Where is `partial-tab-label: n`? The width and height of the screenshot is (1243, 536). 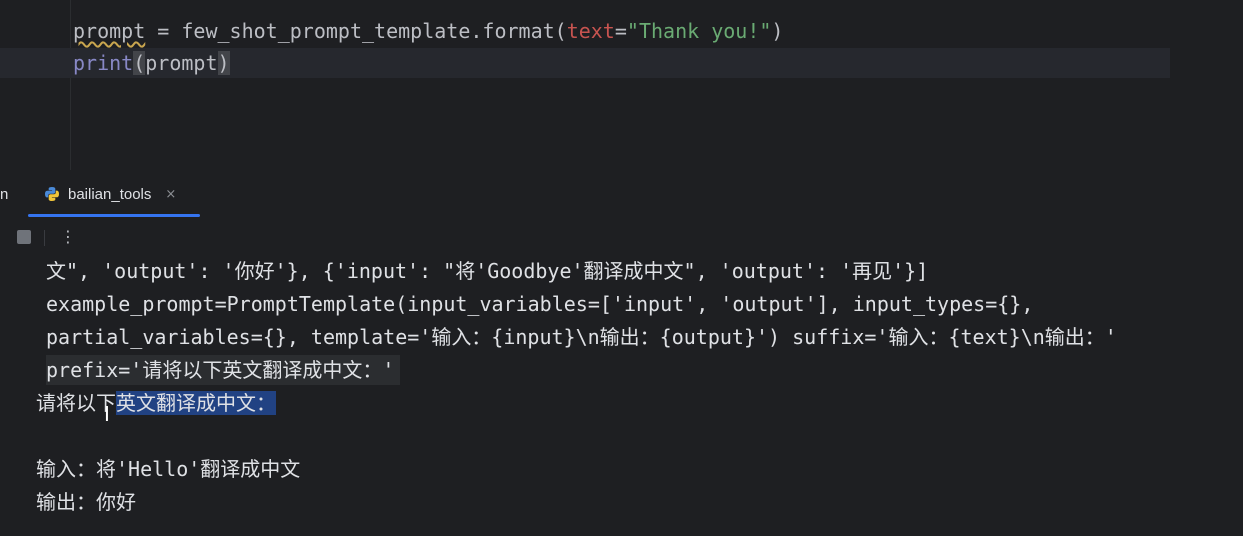 partial-tab-label: n is located at coordinates (4, 194).